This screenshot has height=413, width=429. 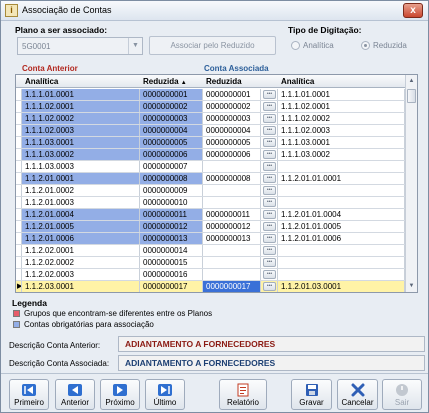 I want to click on cell-reduzida-anterior: 0000000016, so click(x=171, y=274).